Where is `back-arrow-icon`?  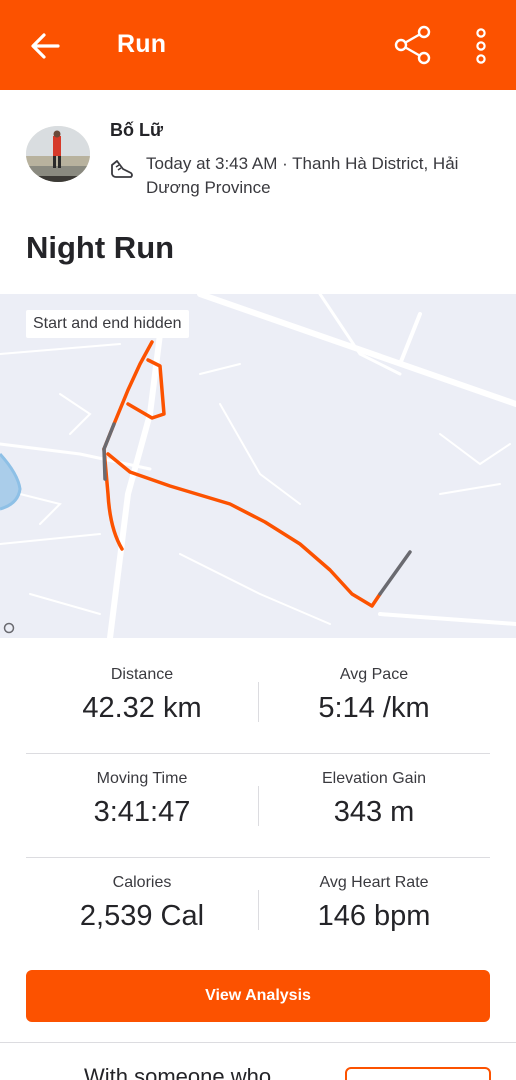 back-arrow-icon is located at coordinates (45, 46).